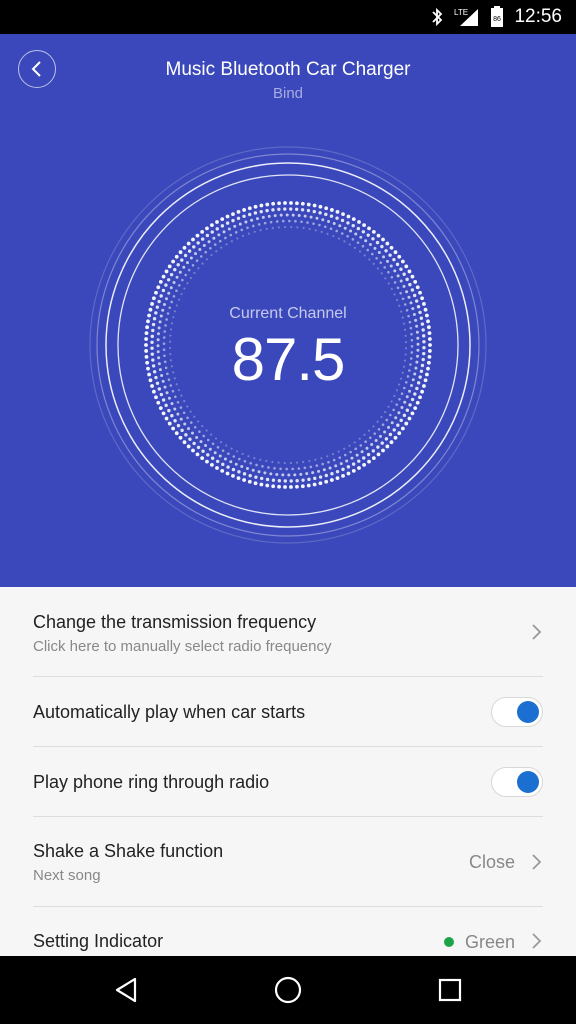 The width and height of the screenshot is (576, 1024). I want to click on row-title: Automatically play when car starts, so click(169, 712).